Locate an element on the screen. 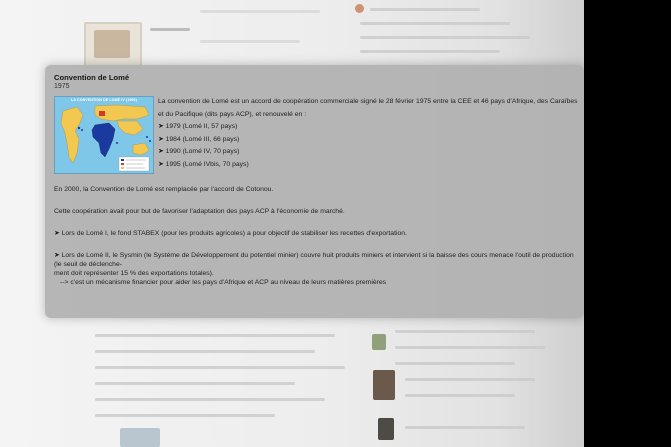 The height and width of the screenshot is (447, 671). lome-convention-map-image: LA CONVENTION DE LOMÉ IV (1990) is located at coordinates (104, 135).